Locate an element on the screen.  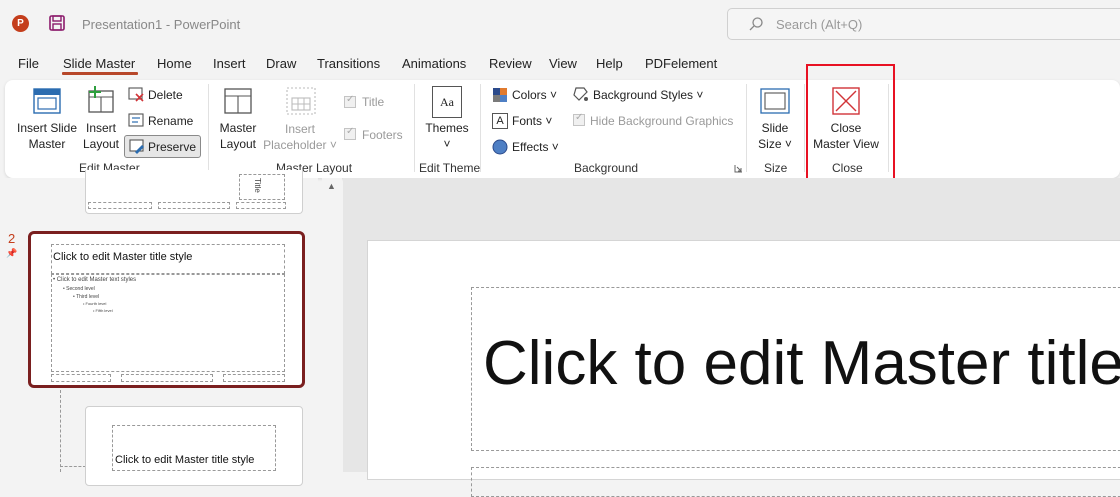
master-title-text: Click to edit Master title style is located at coordinates (801, 363).